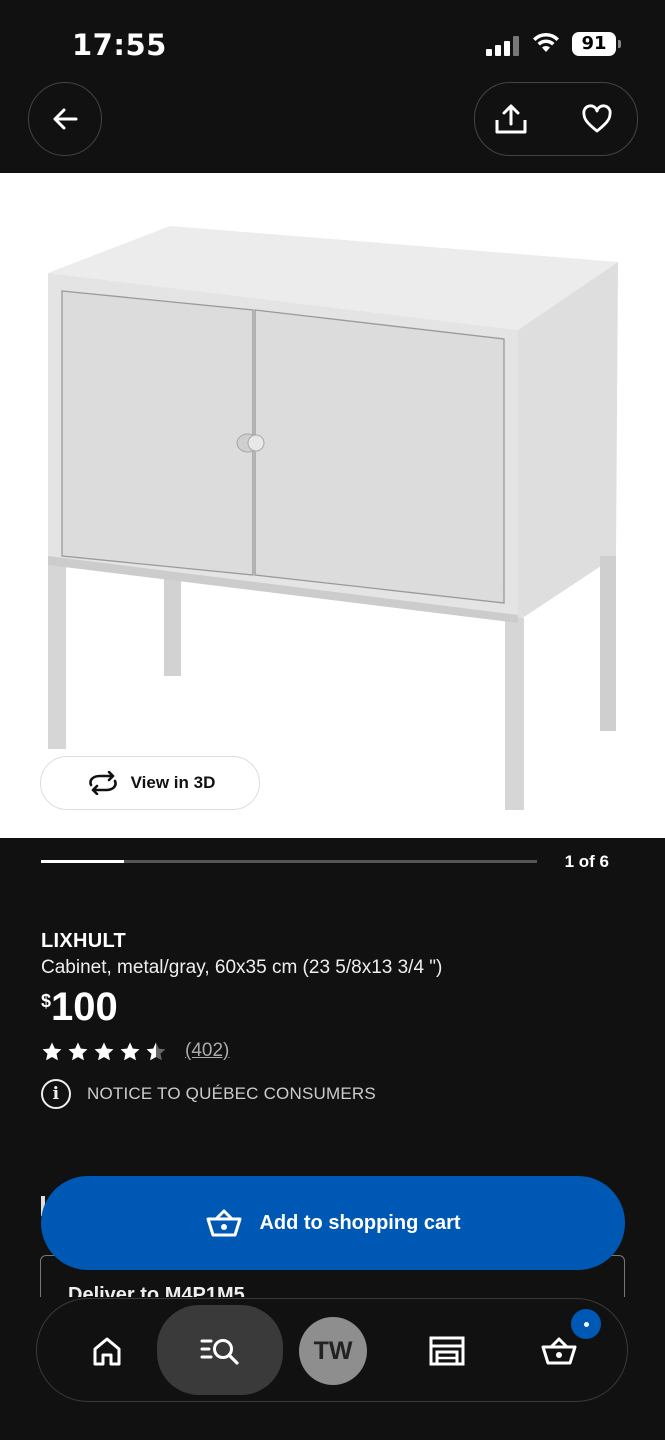 The height and width of the screenshot is (1440, 665). I want to click on cart-badge, so click(586, 1324).